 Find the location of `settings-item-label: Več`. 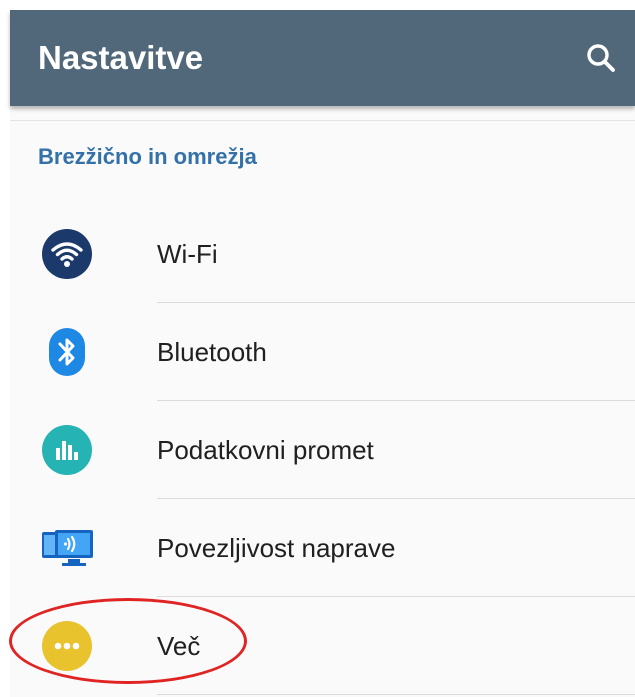

settings-item-label: Več is located at coordinates (179, 646).